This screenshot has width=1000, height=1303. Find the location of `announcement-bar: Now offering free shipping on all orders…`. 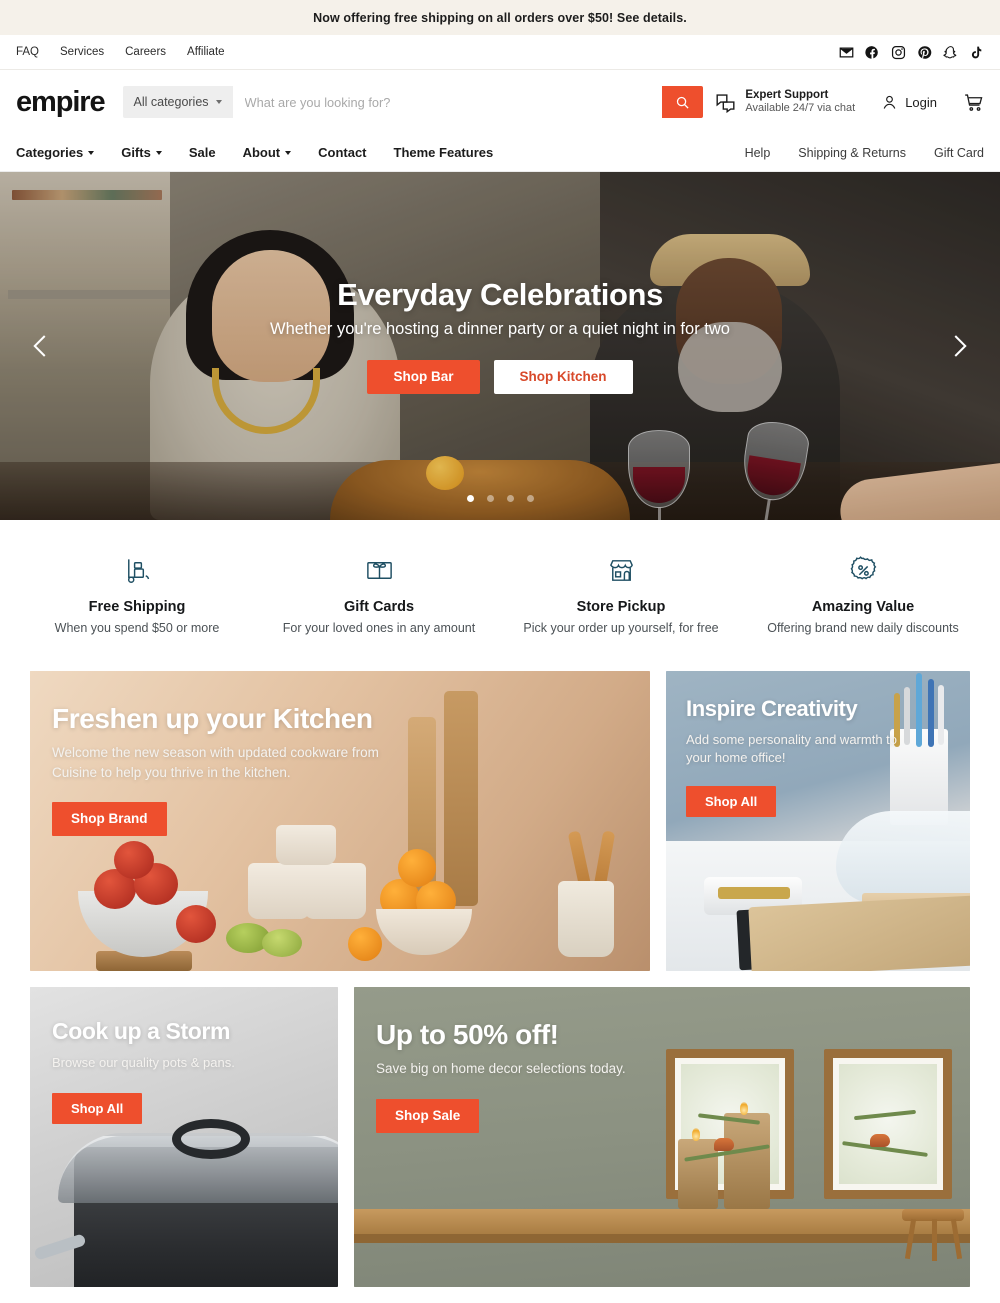

announcement-bar: Now offering free shipping on all orders… is located at coordinates (500, 17).